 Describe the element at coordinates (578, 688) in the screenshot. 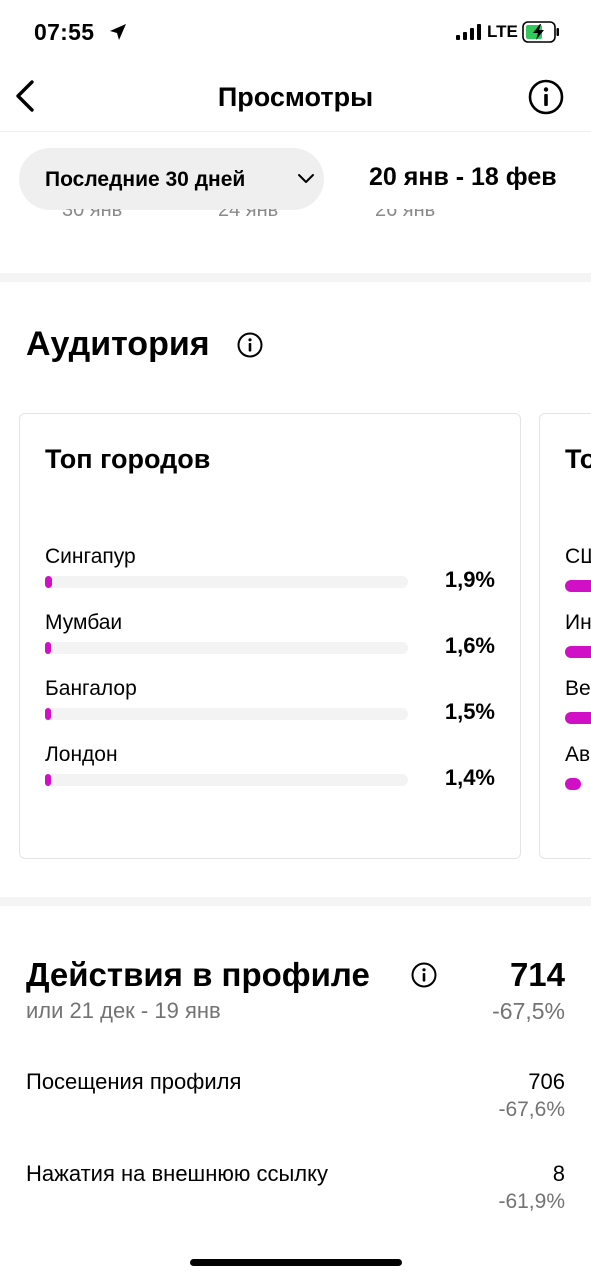

I see `country-name: Ве` at that location.